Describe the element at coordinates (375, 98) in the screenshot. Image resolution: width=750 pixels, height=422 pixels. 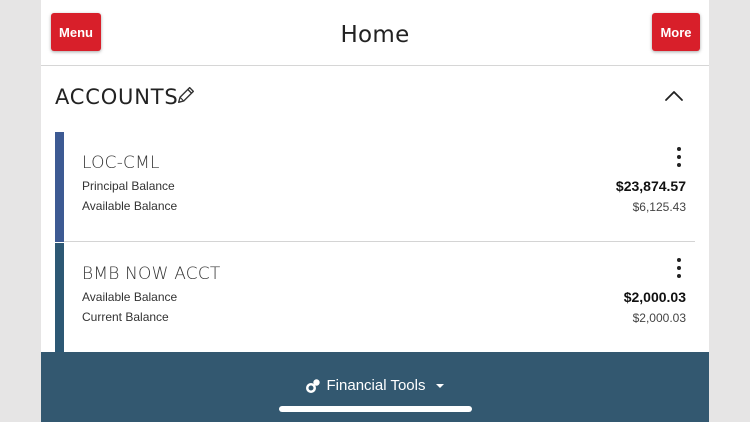
I see `accounts-section-header: ACCOUNTS` at that location.